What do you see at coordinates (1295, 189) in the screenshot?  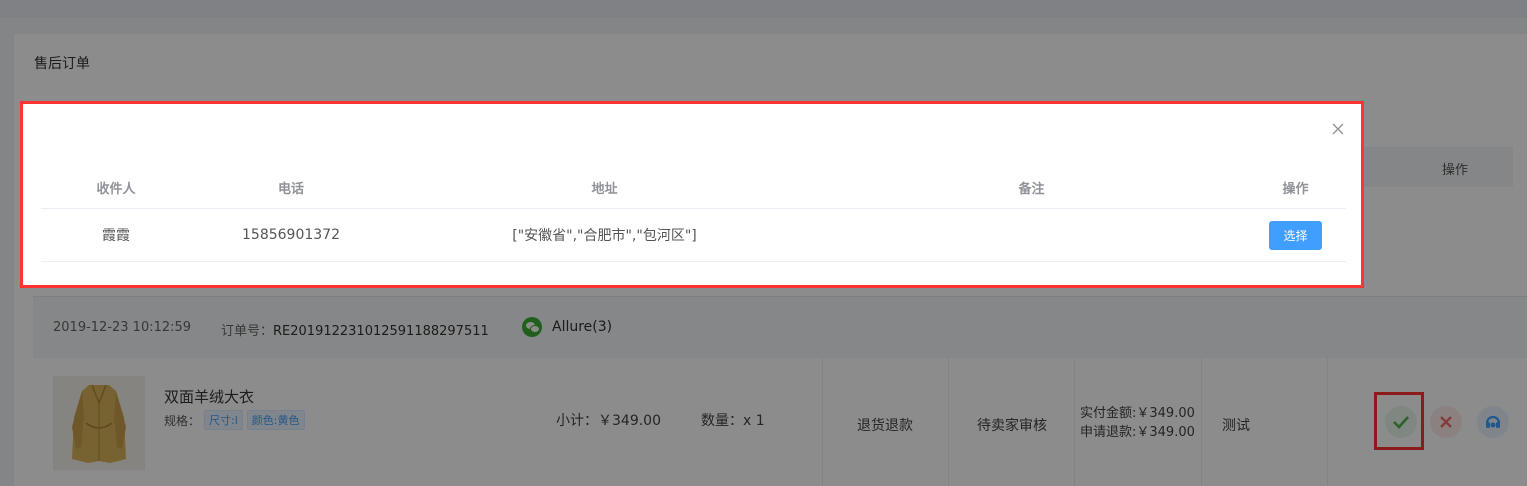 I see `col-header-action: 操作` at bounding box center [1295, 189].